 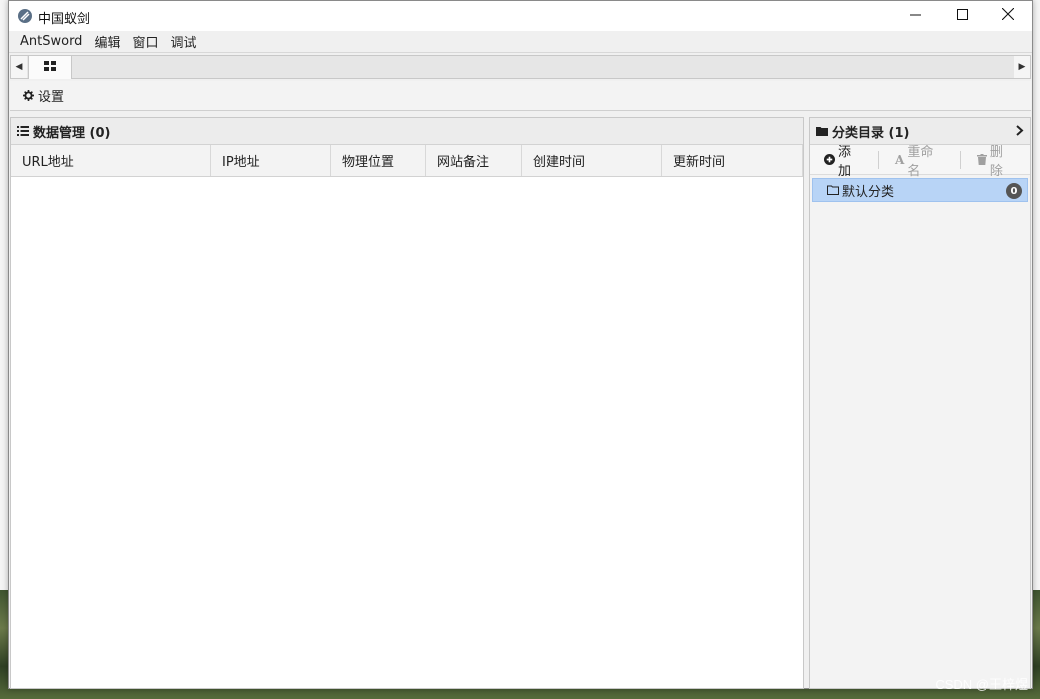 I want to click on tab-home, so click(x=50, y=67).